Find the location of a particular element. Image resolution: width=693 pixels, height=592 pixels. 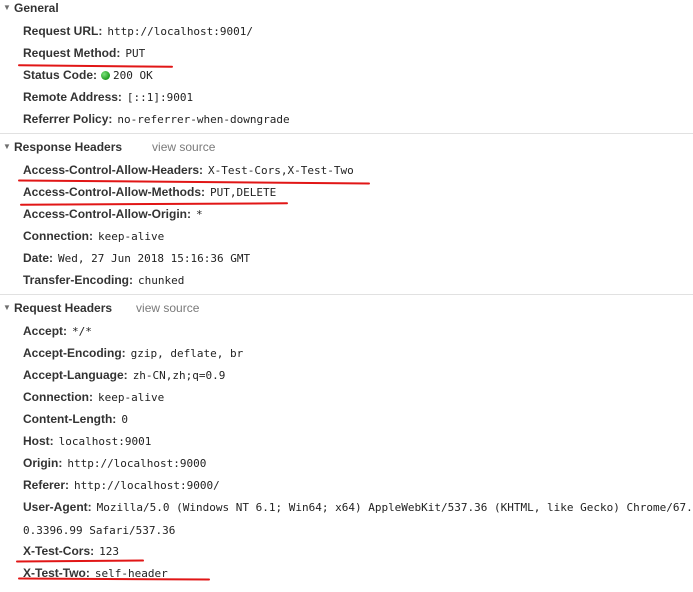

header-key: Request Method: is located at coordinates (72, 53).